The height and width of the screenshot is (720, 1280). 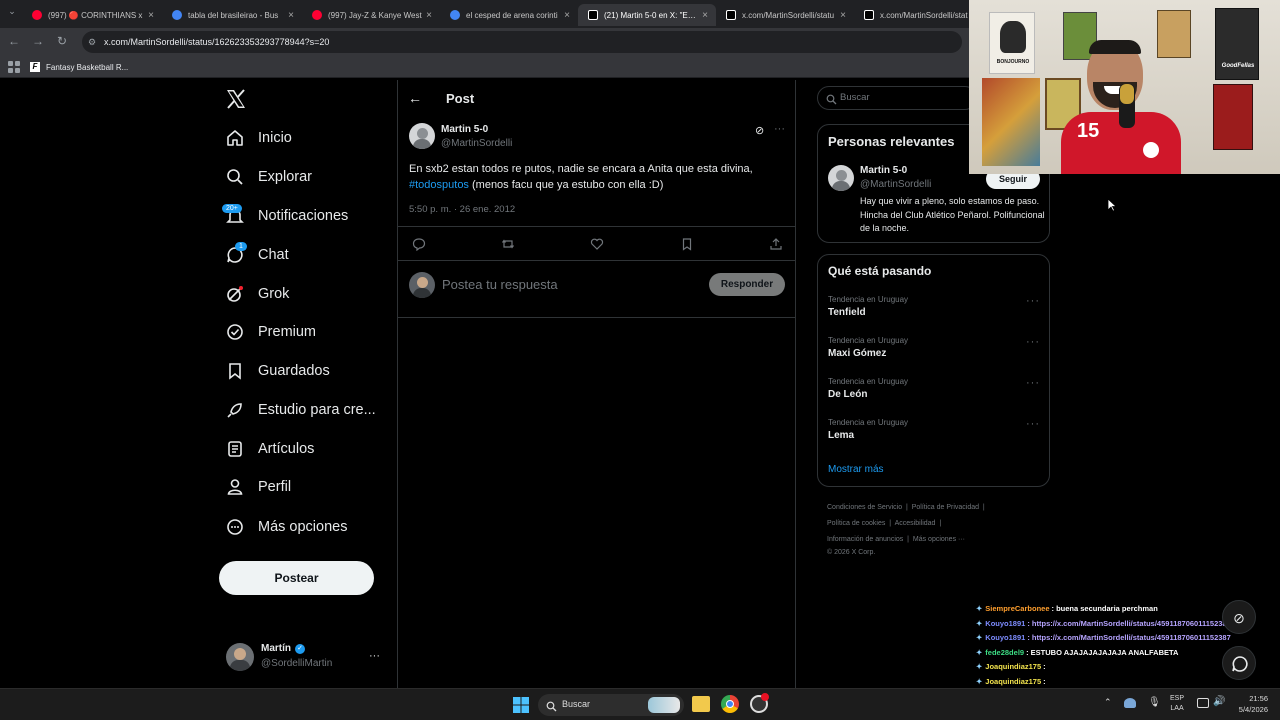 I want to click on forward-icon: →, so click(x=38, y=41).